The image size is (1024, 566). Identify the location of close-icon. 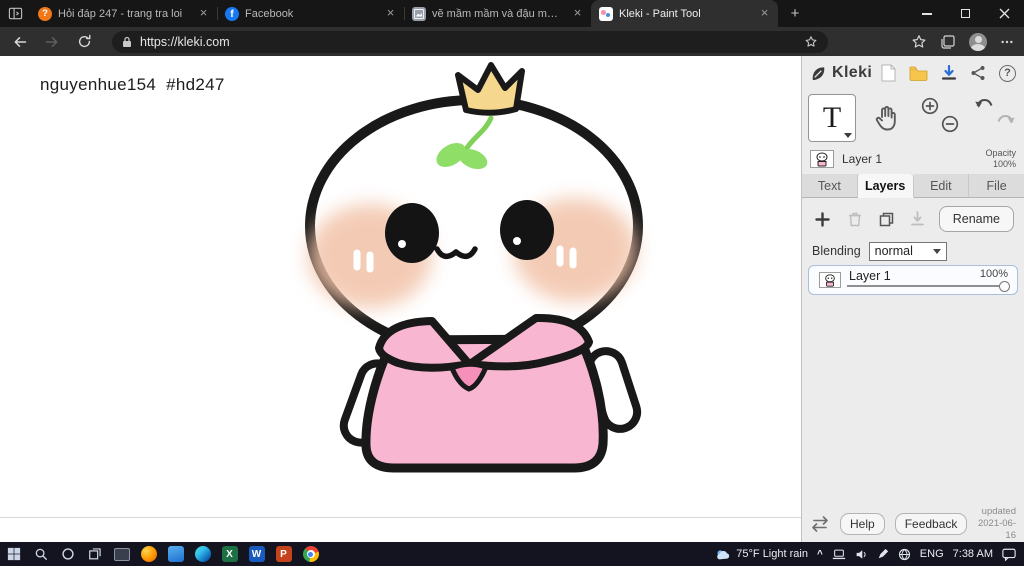
(1004, 13).